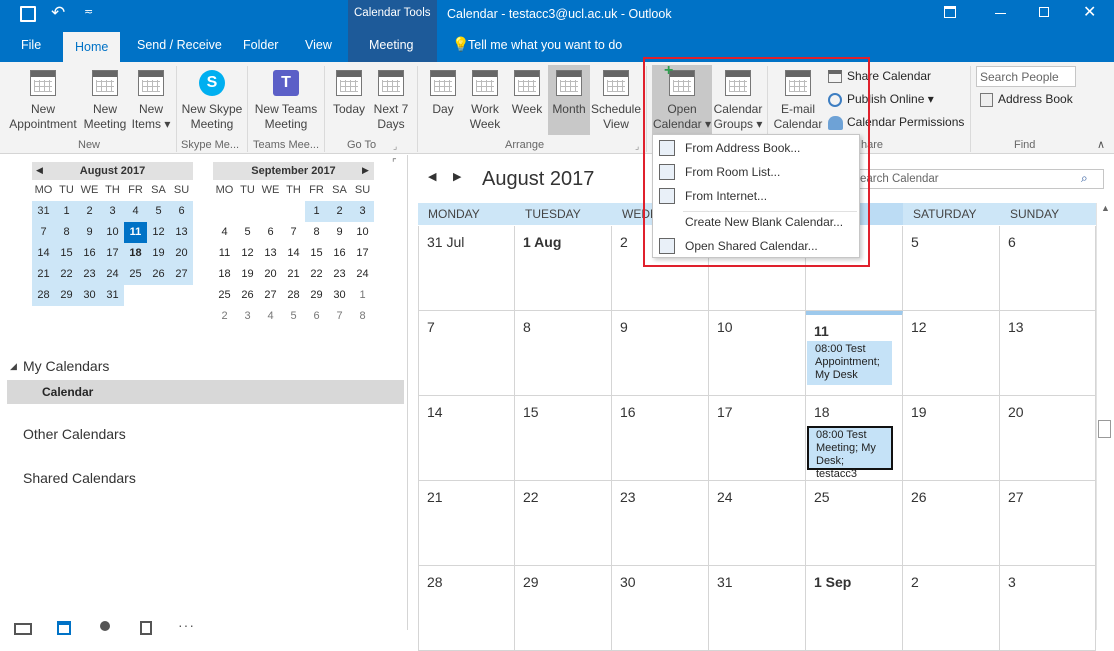  Describe the element at coordinates (89, 253) in the screenshot. I see `mini-day-cell: 16` at that location.